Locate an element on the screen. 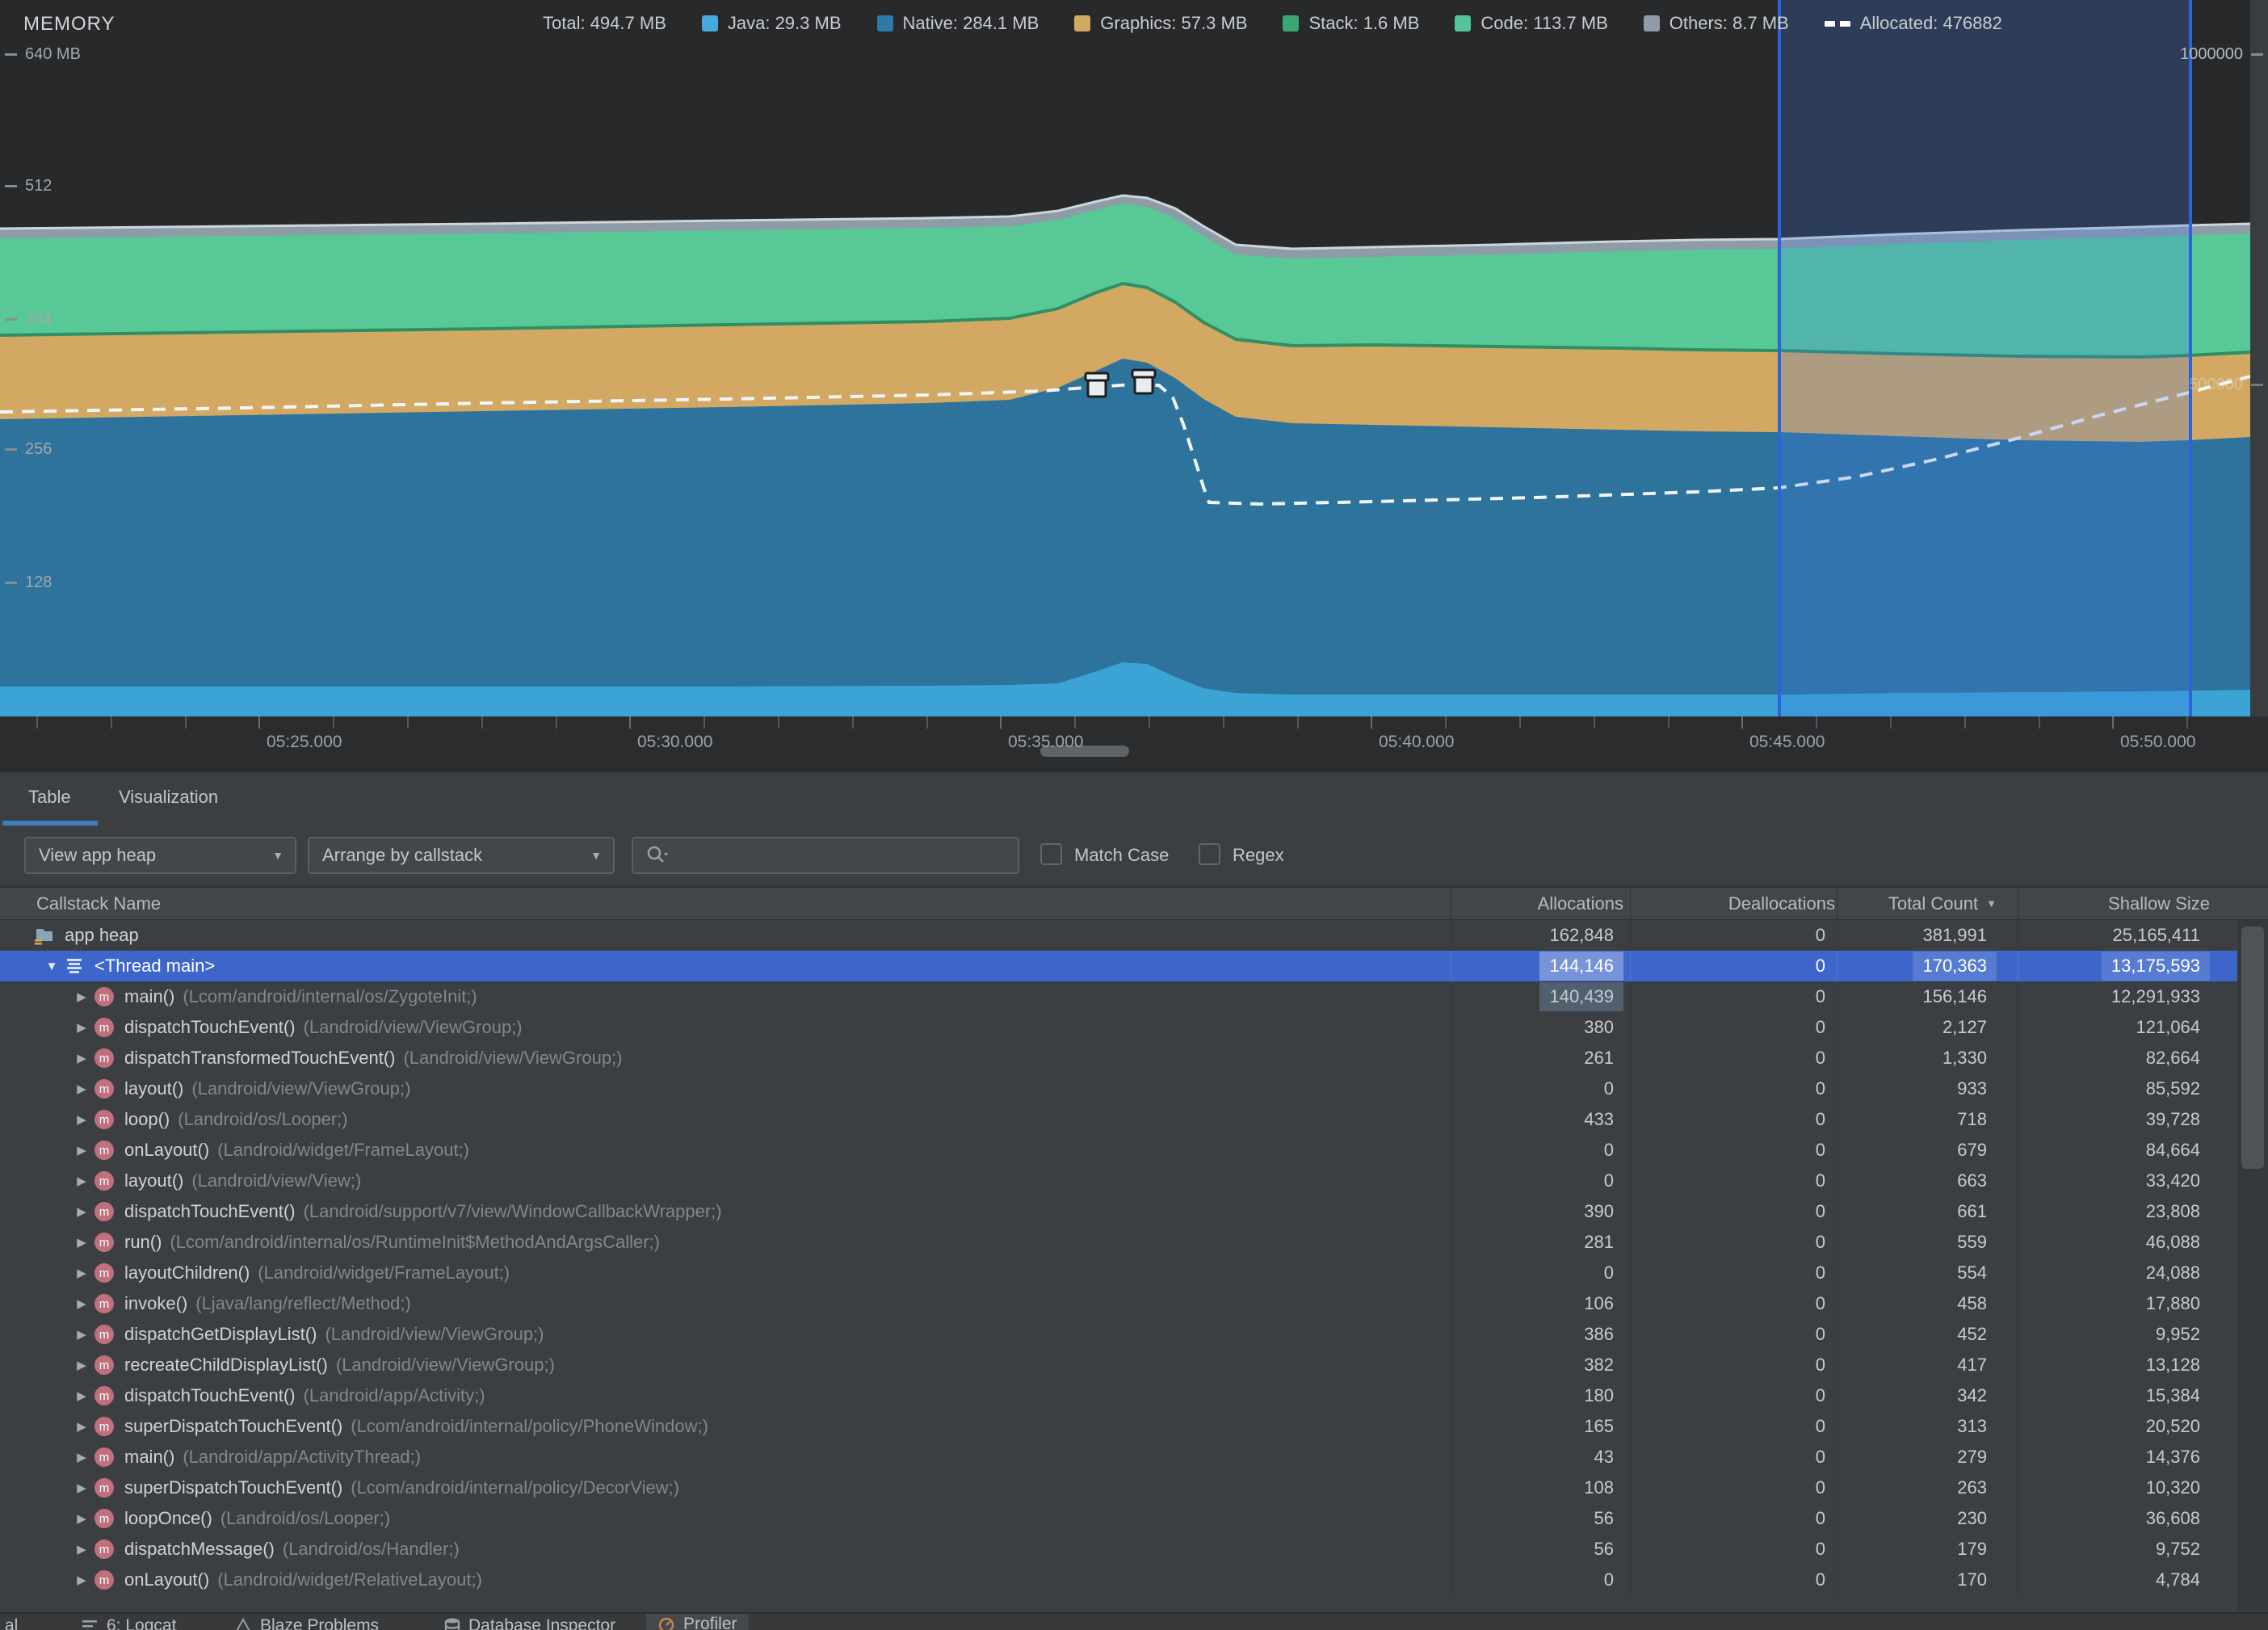 The image size is (2268, 1630). callstack-name: layout() is located at coordinates (154, 1180).